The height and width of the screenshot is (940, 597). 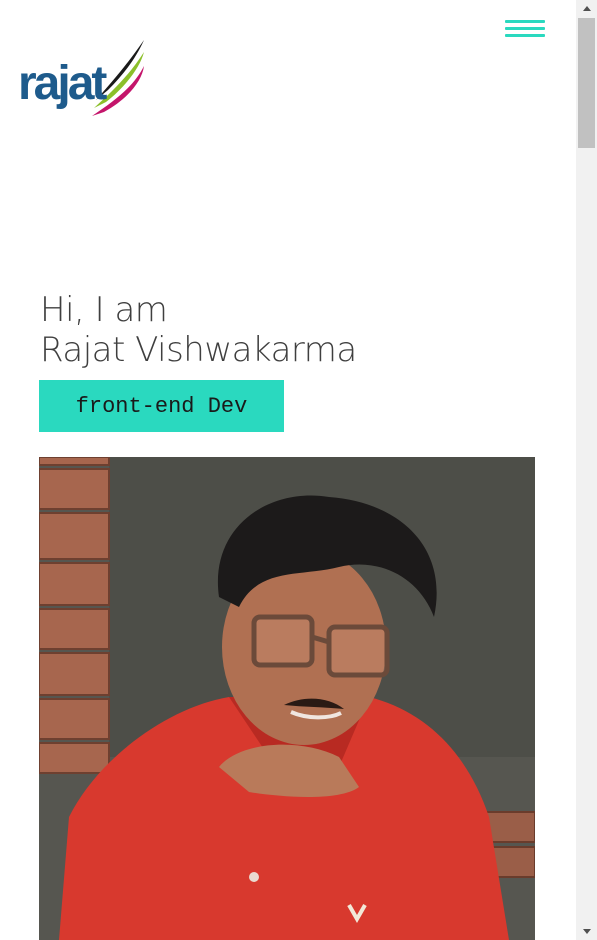 I want to click on hero-greeting: Hi, I am Rajat Vishwakarma, so click(x=198, y=330).